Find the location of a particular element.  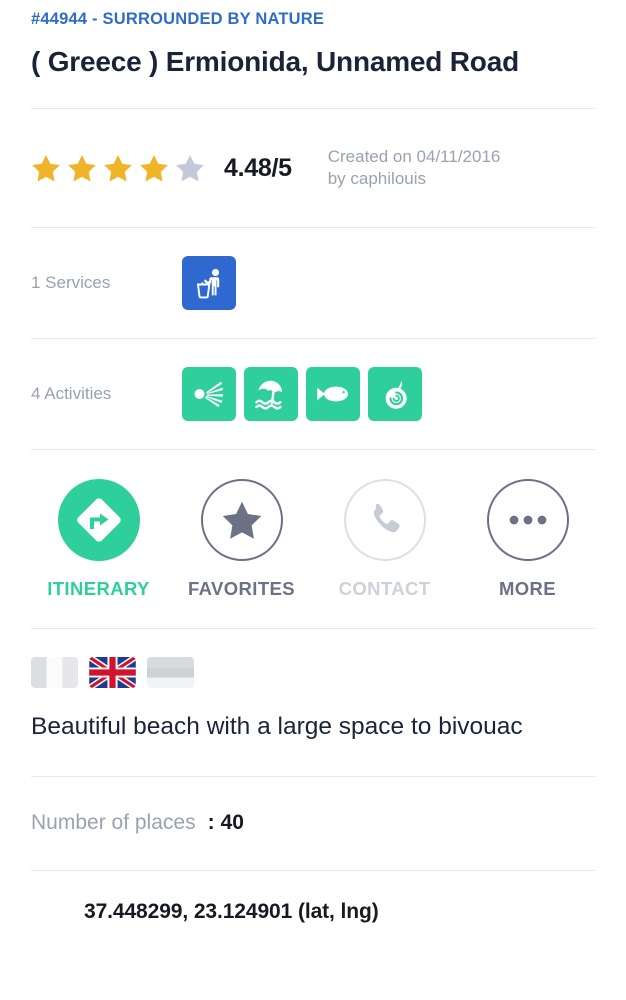

coordinates-text: 37.448299, 23.124901 (lat, lng) is located at coordinates (231, 911).